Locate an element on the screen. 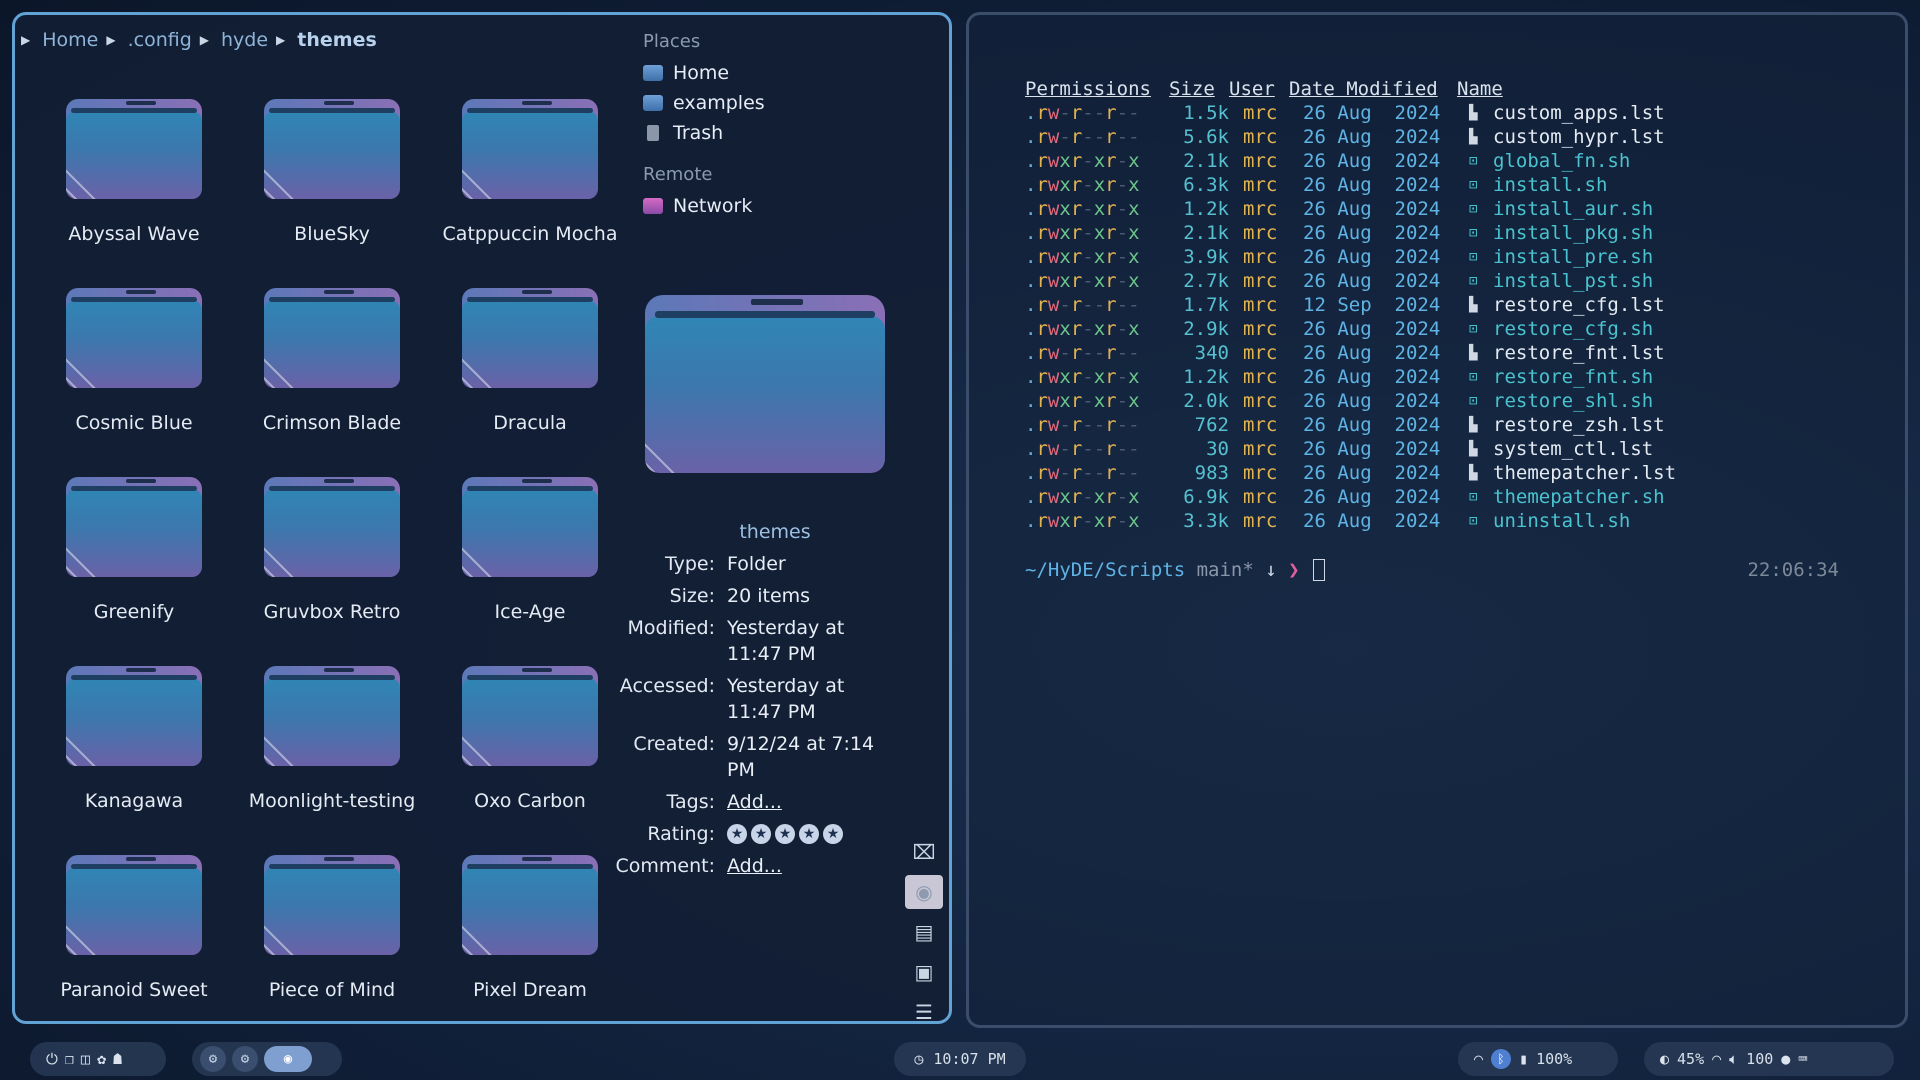 The height and width of the screenshot is (1080, 1920). file-name: uninstall.sh is located at coordinates (1561, 521).